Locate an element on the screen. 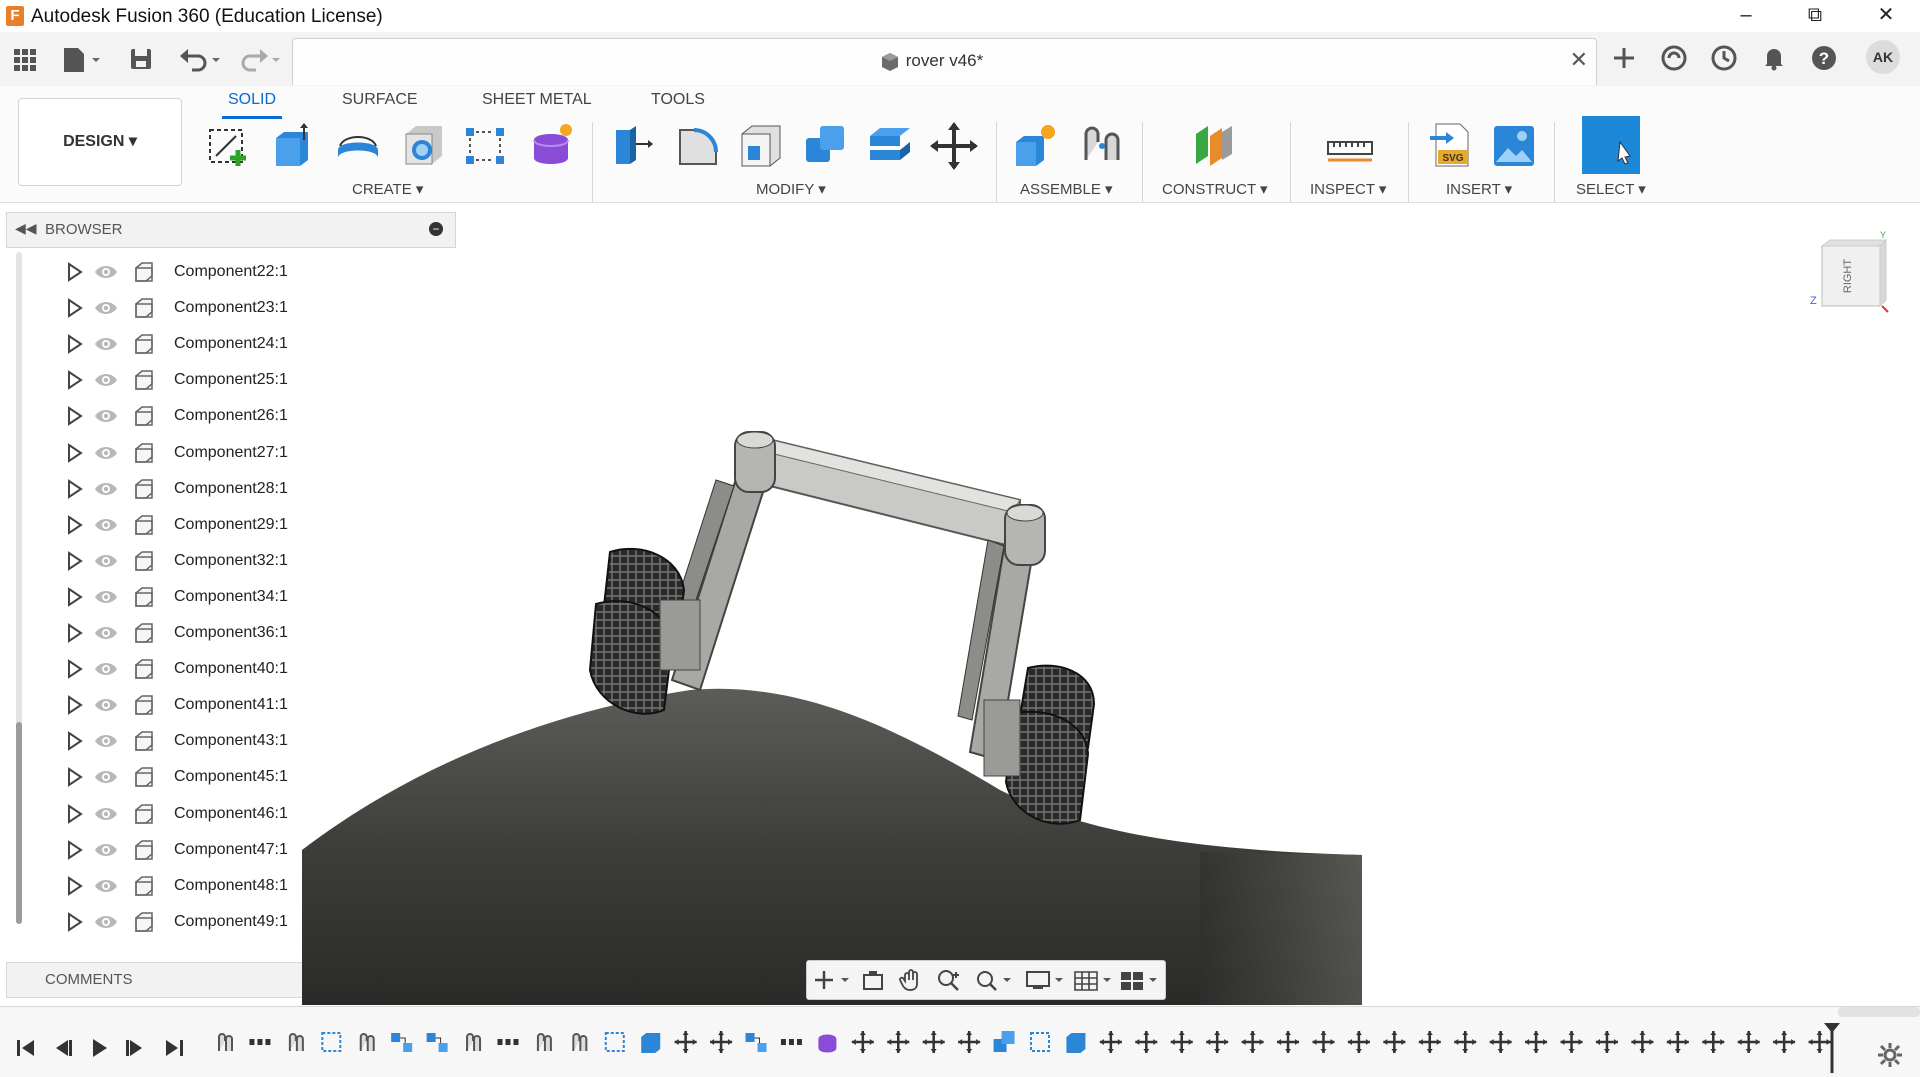 This screenshot has width=1920, height=1077. help-icon: ? is located at coordinates (1824, 58).